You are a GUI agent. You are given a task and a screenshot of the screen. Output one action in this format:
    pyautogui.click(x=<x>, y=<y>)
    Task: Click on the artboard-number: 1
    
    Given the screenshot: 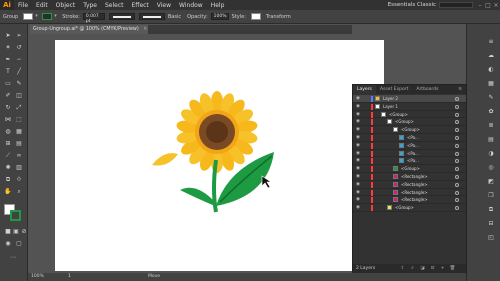 What is the action you would take?
    pyautogui.click(x=69, y=277)
    